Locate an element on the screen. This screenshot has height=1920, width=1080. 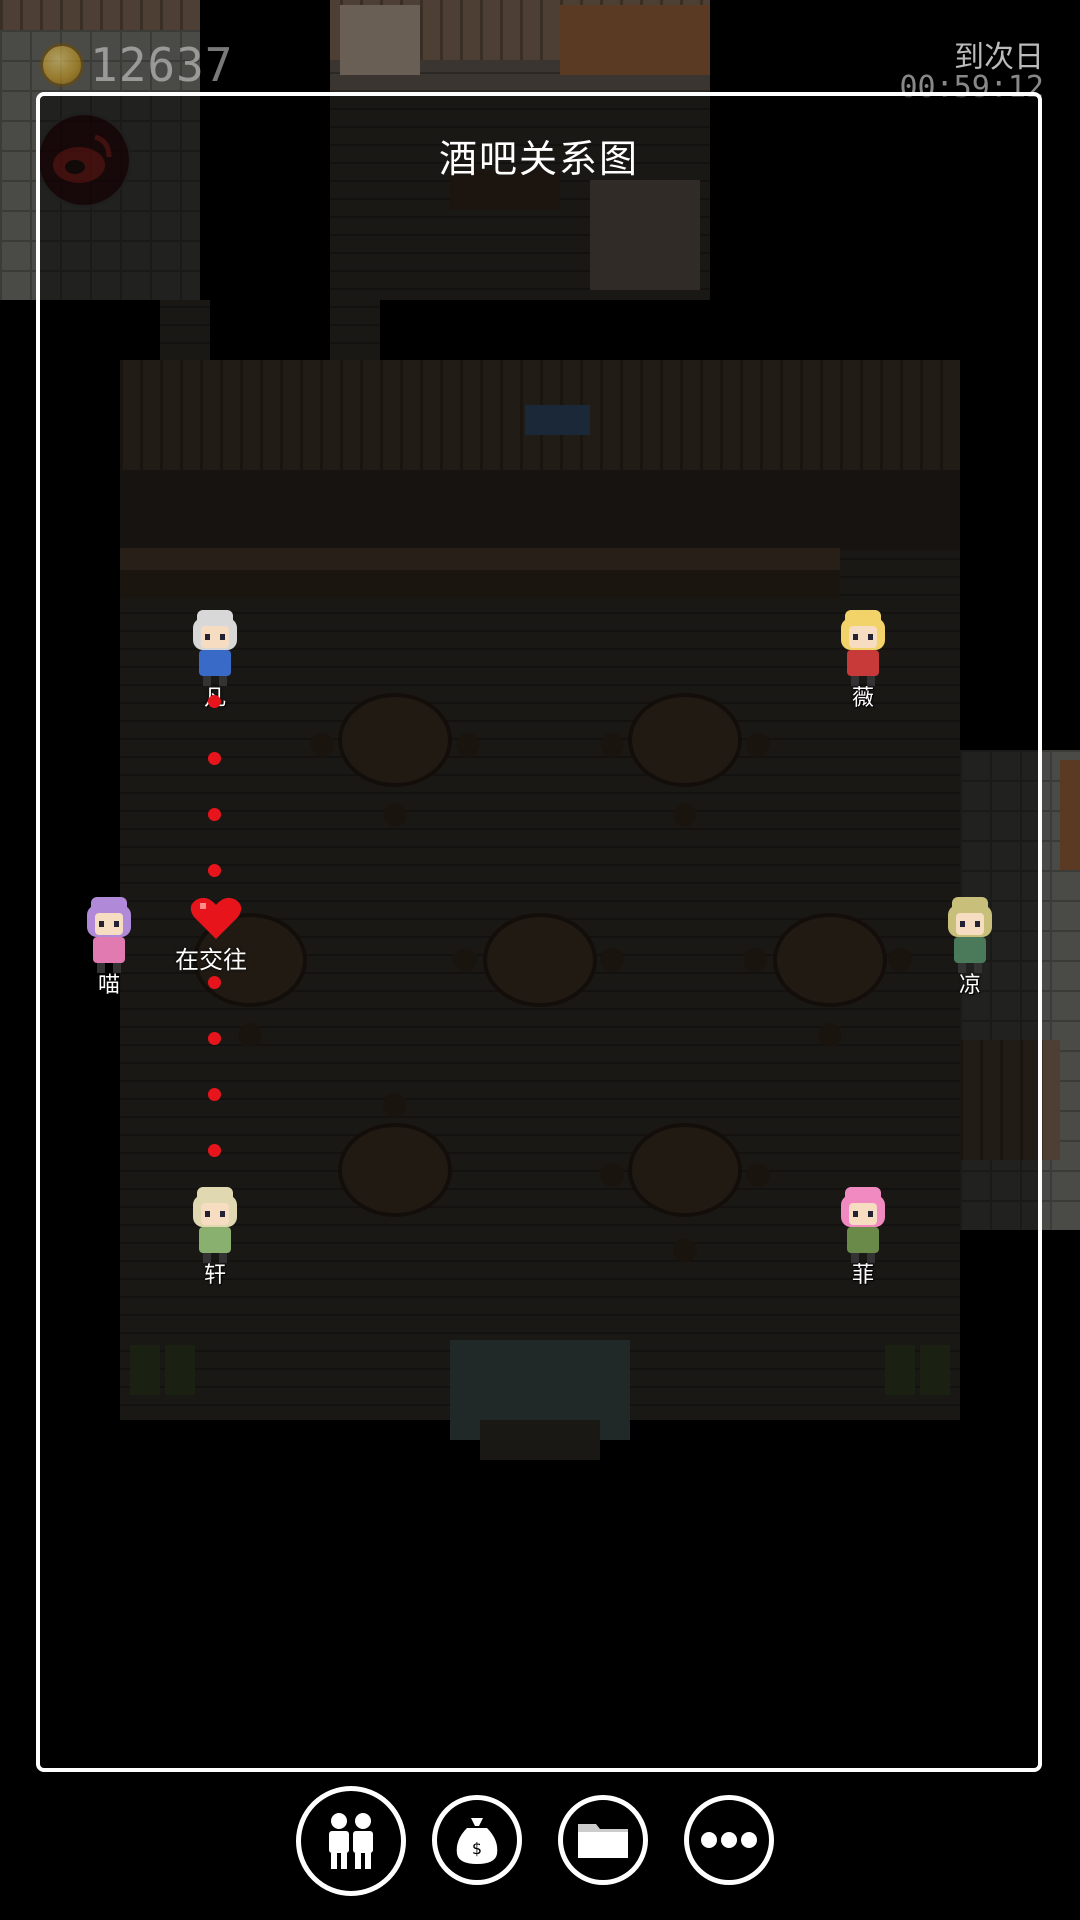
character-name: 菲 is located at coordinates (862, 1275).